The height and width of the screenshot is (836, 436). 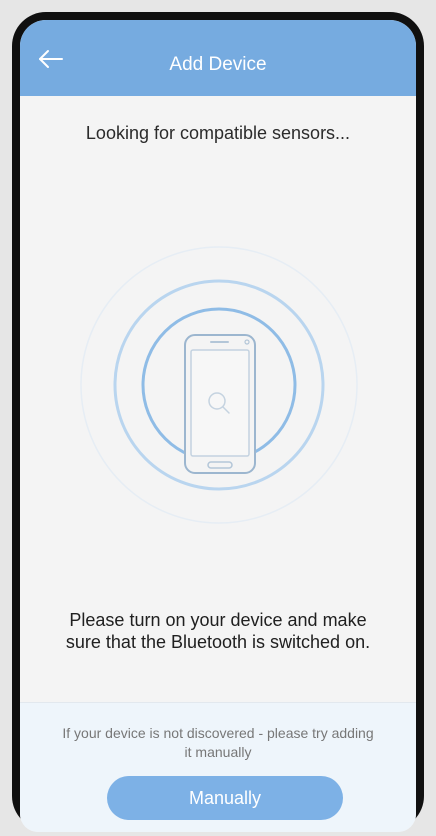 I want to click on manually-button: Manually, so click(x=225, y=798).